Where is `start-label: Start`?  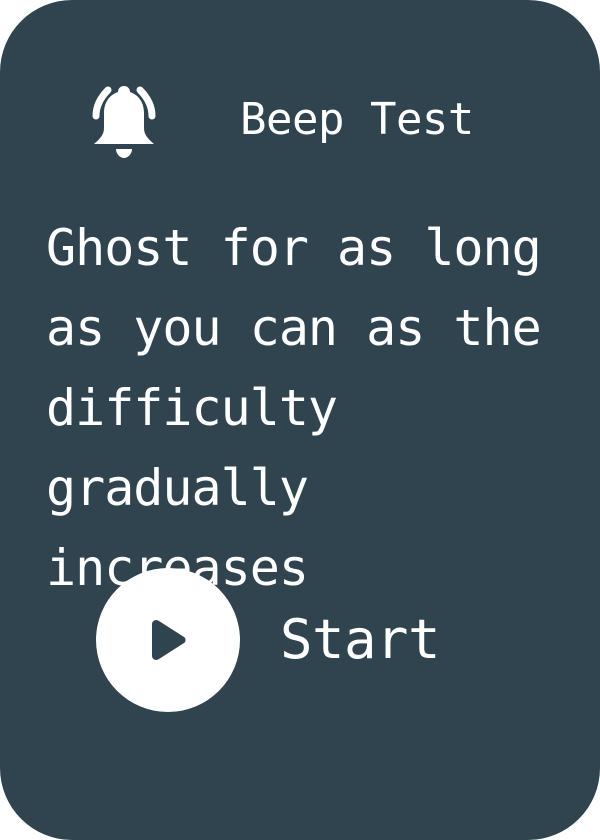 start-label: Start is located at coordinates (360, 640).